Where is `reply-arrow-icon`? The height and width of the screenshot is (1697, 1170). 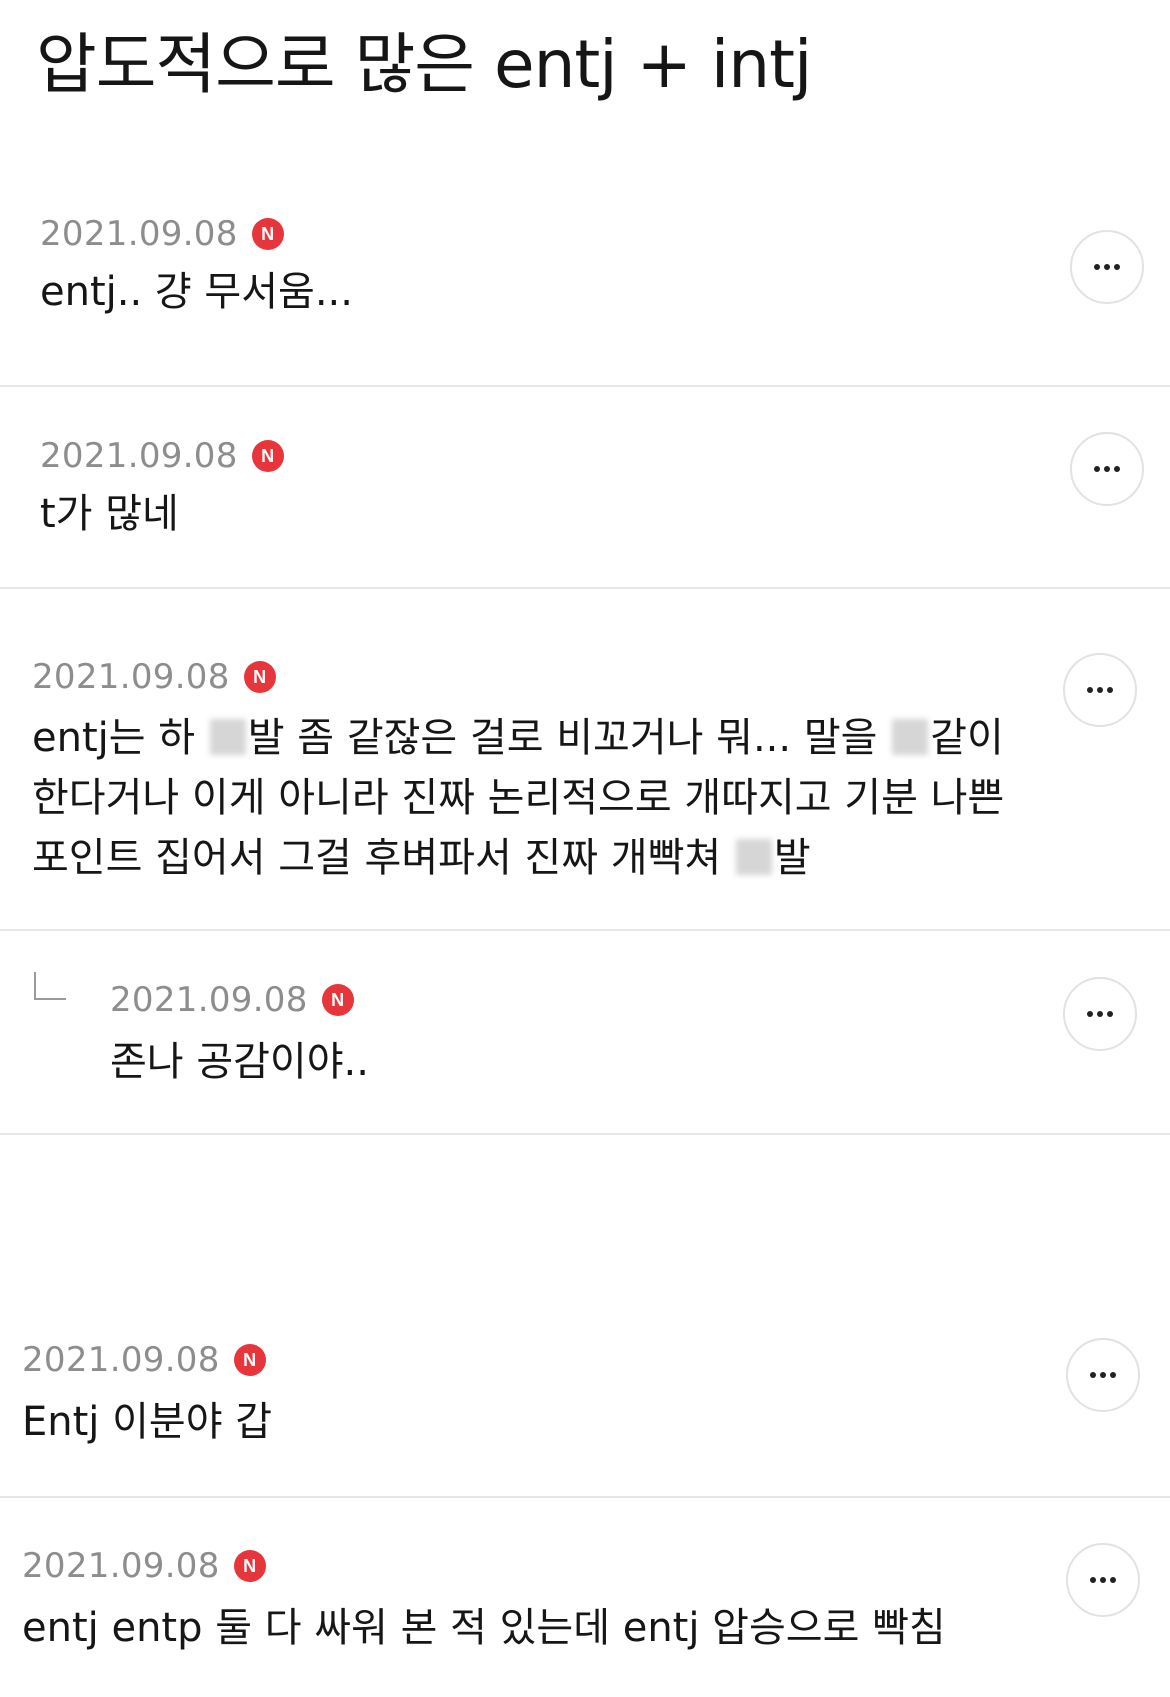
reply-arrow-icon is located at coordinates (50, 986).